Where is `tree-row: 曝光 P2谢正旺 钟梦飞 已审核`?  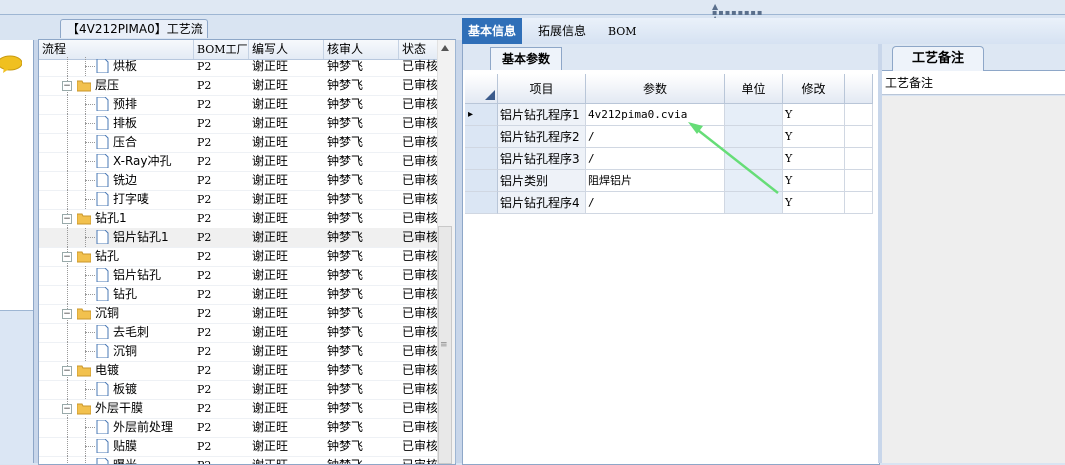
tree-row: 曝光 P2谢正旺 钟梦飞 已审核 is located at coordinates (239, 460).